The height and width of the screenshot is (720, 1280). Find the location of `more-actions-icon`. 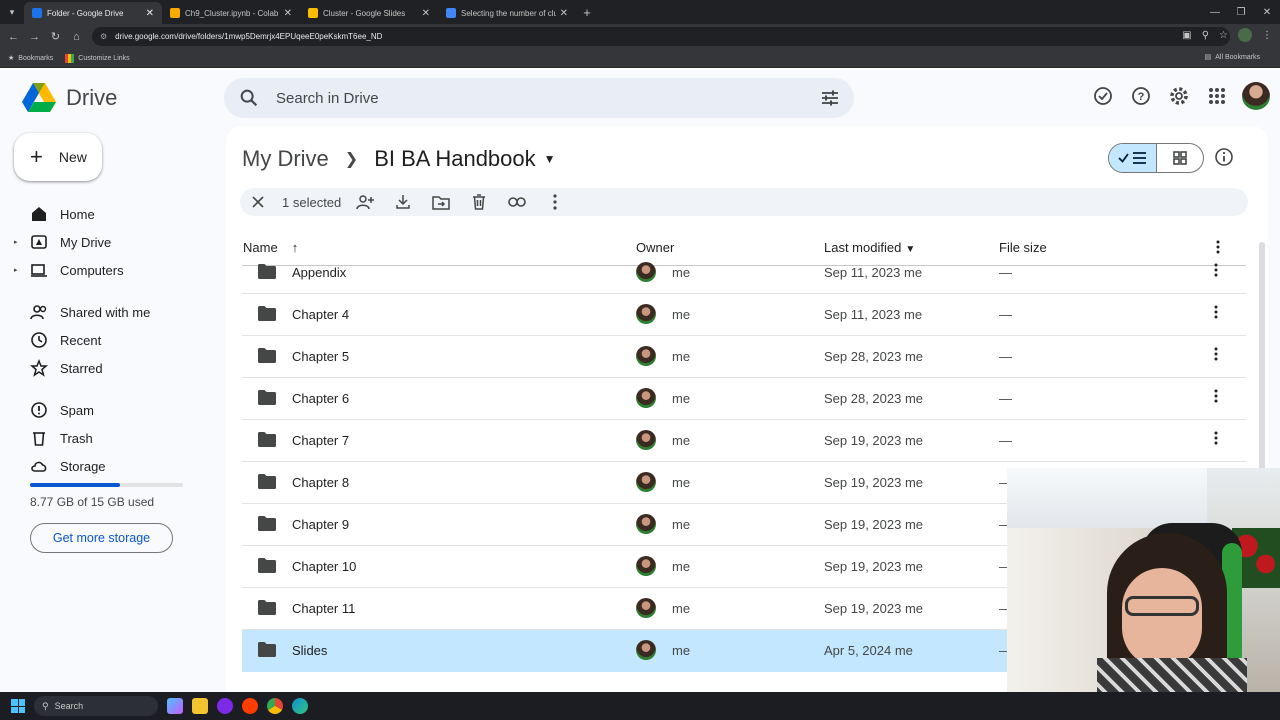

more-actions-icon is located at coordinates (555, 202).